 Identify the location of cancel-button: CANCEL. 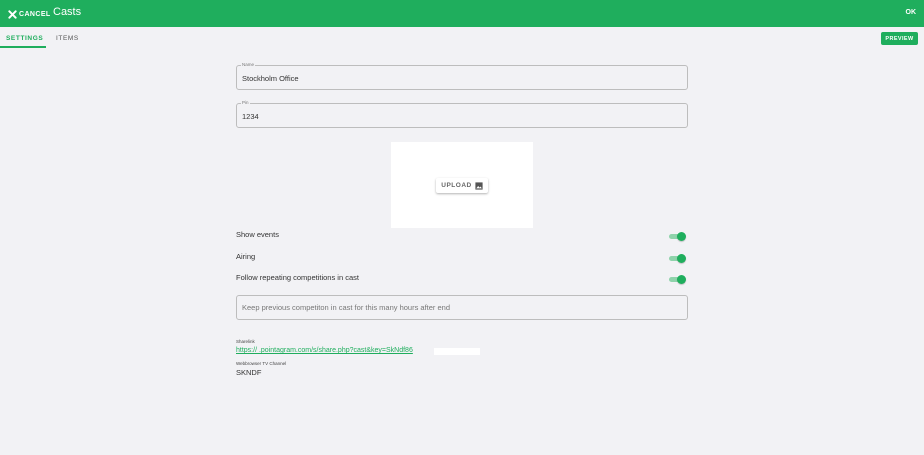
(29, 14).